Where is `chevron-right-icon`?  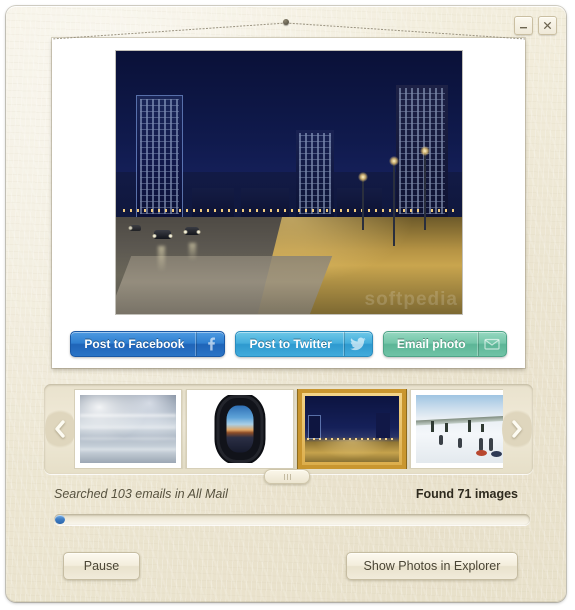
chevron-right-icon is located at coordinates (517, 429).